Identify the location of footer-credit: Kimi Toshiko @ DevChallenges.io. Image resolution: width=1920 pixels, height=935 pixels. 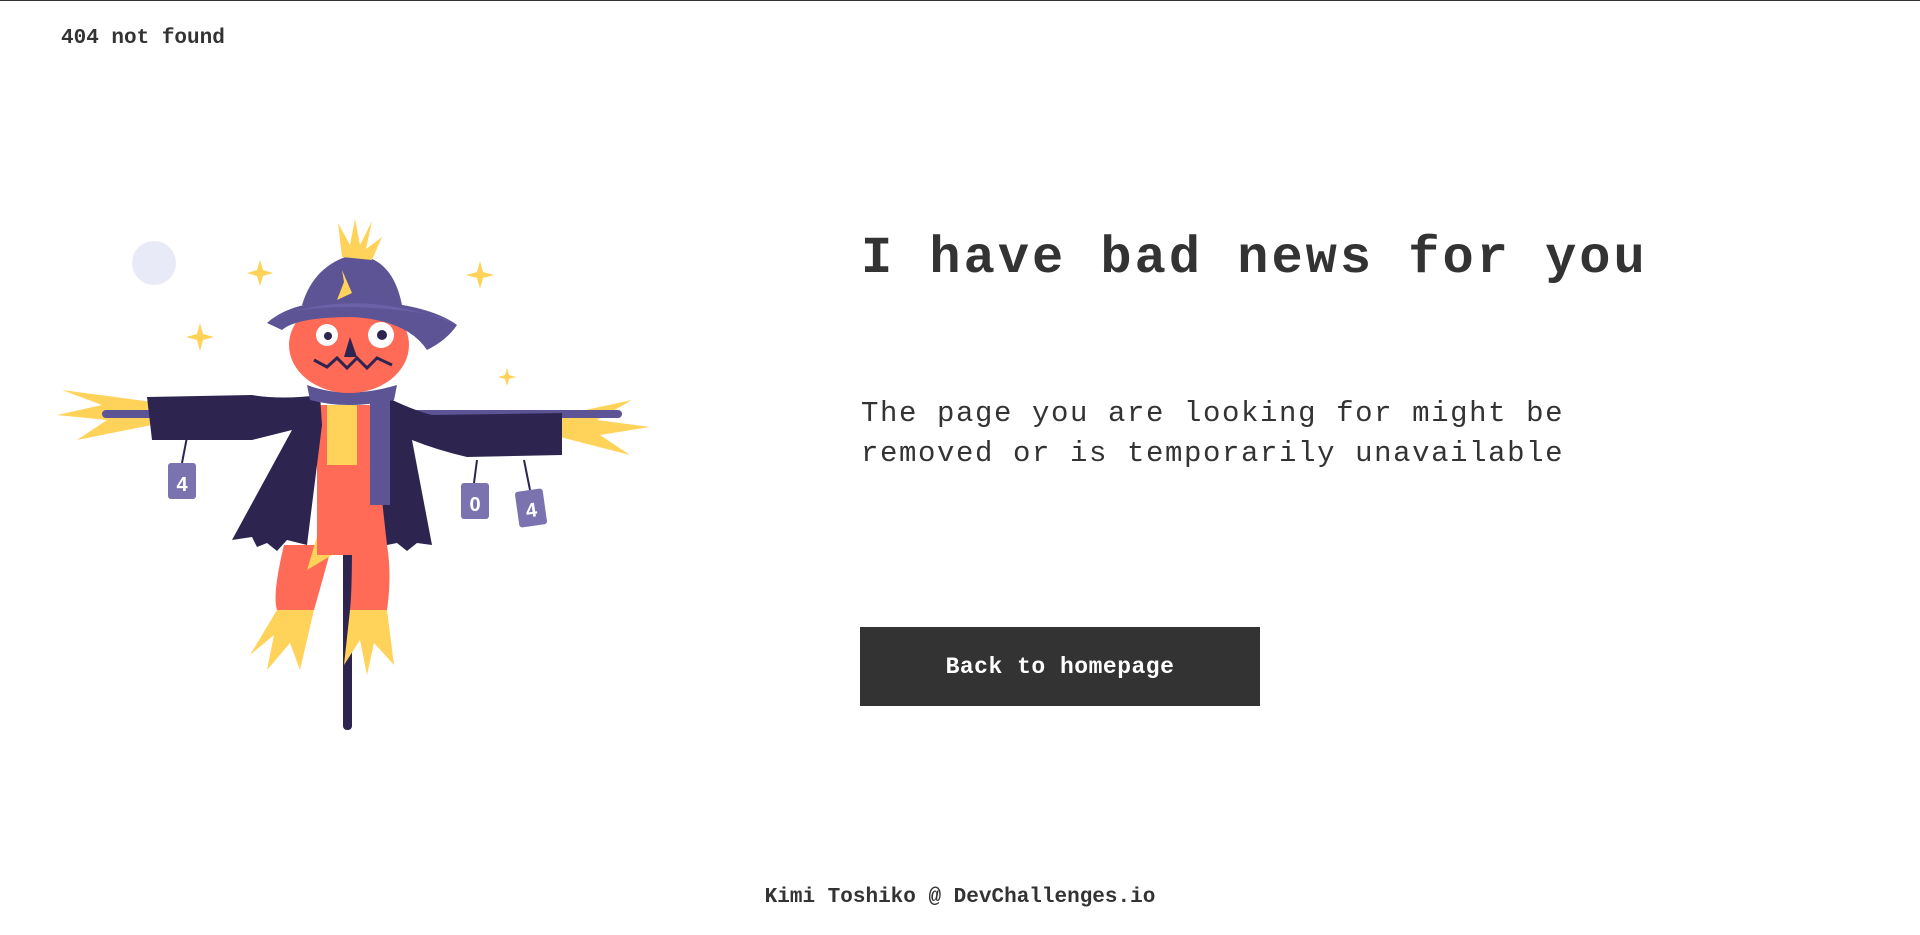
(960, 897).